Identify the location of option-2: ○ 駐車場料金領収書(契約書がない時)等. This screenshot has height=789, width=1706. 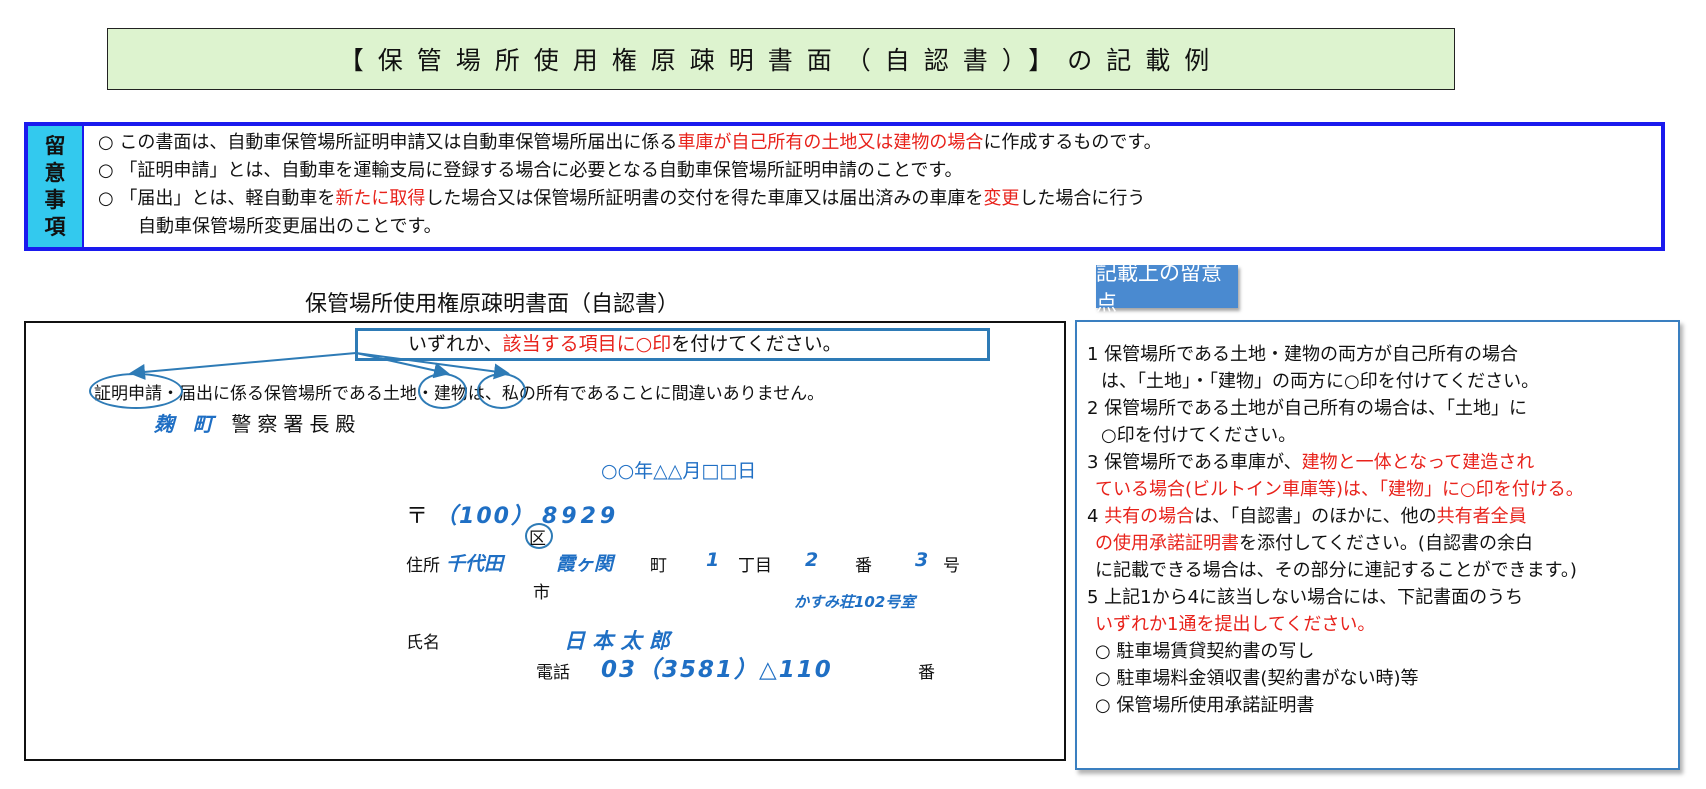
(1257, 678).